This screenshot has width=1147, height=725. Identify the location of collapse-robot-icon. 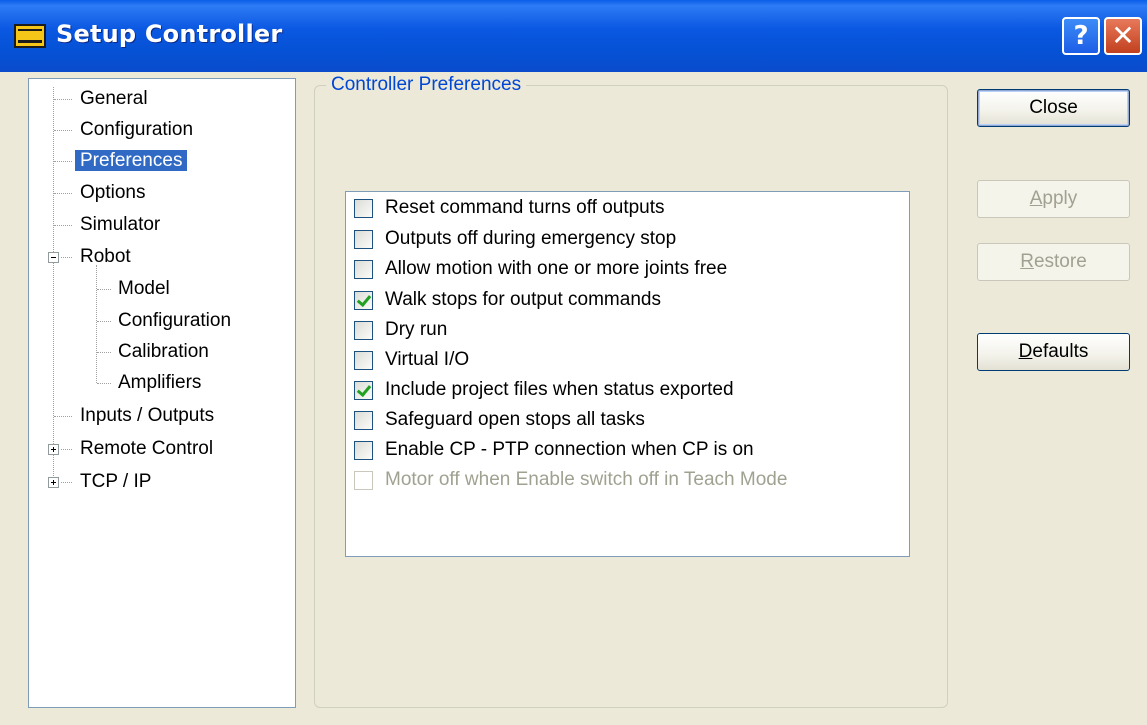
(53, 257).